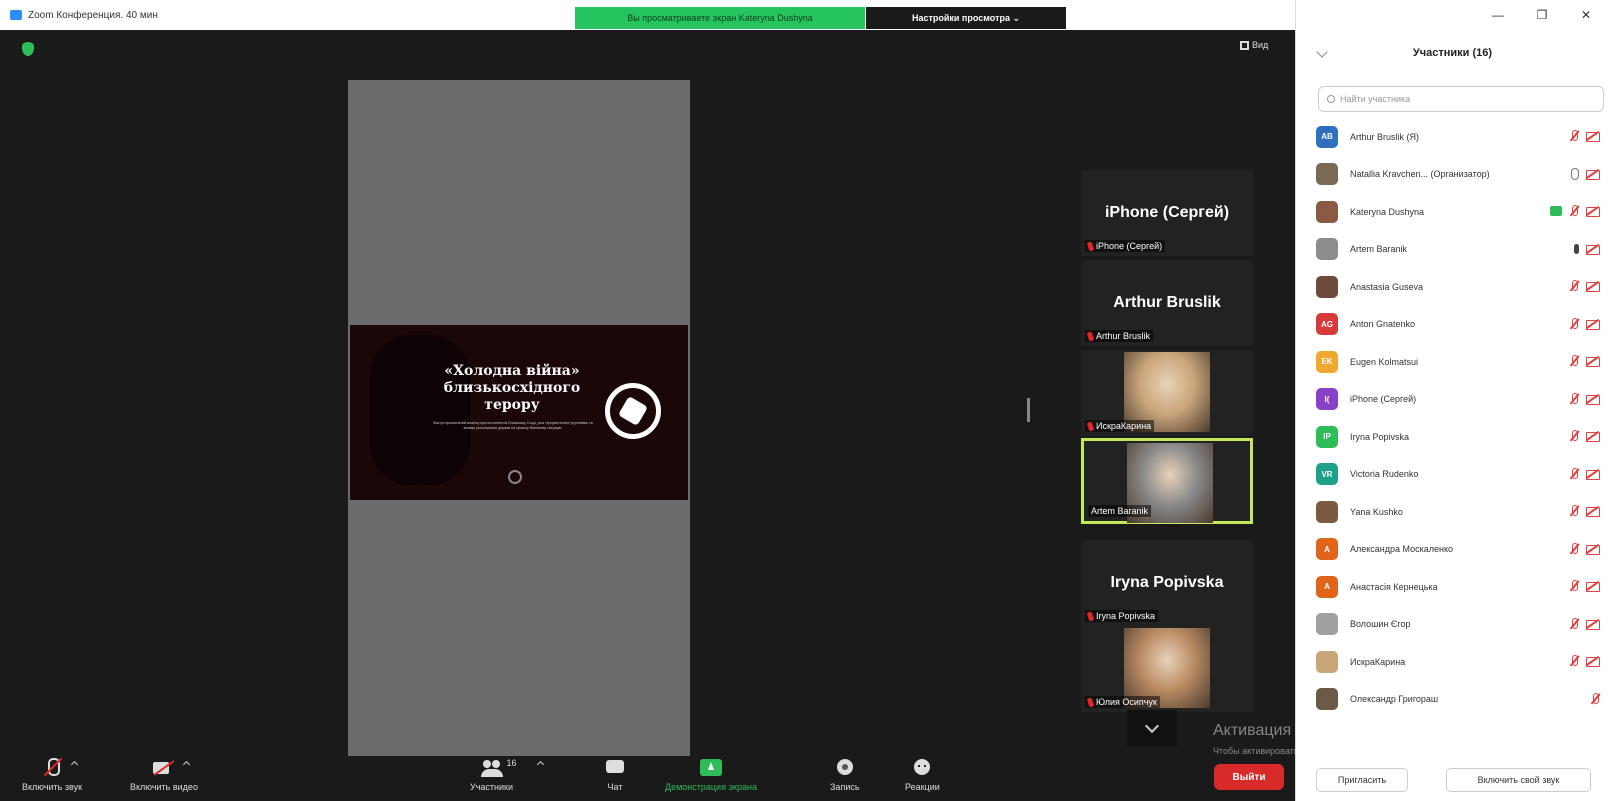  What do you see at coordinates (1461, 250) in the screenshot?
I see `participant-row: Artem Baranik` at bounding box center [1461, 250].